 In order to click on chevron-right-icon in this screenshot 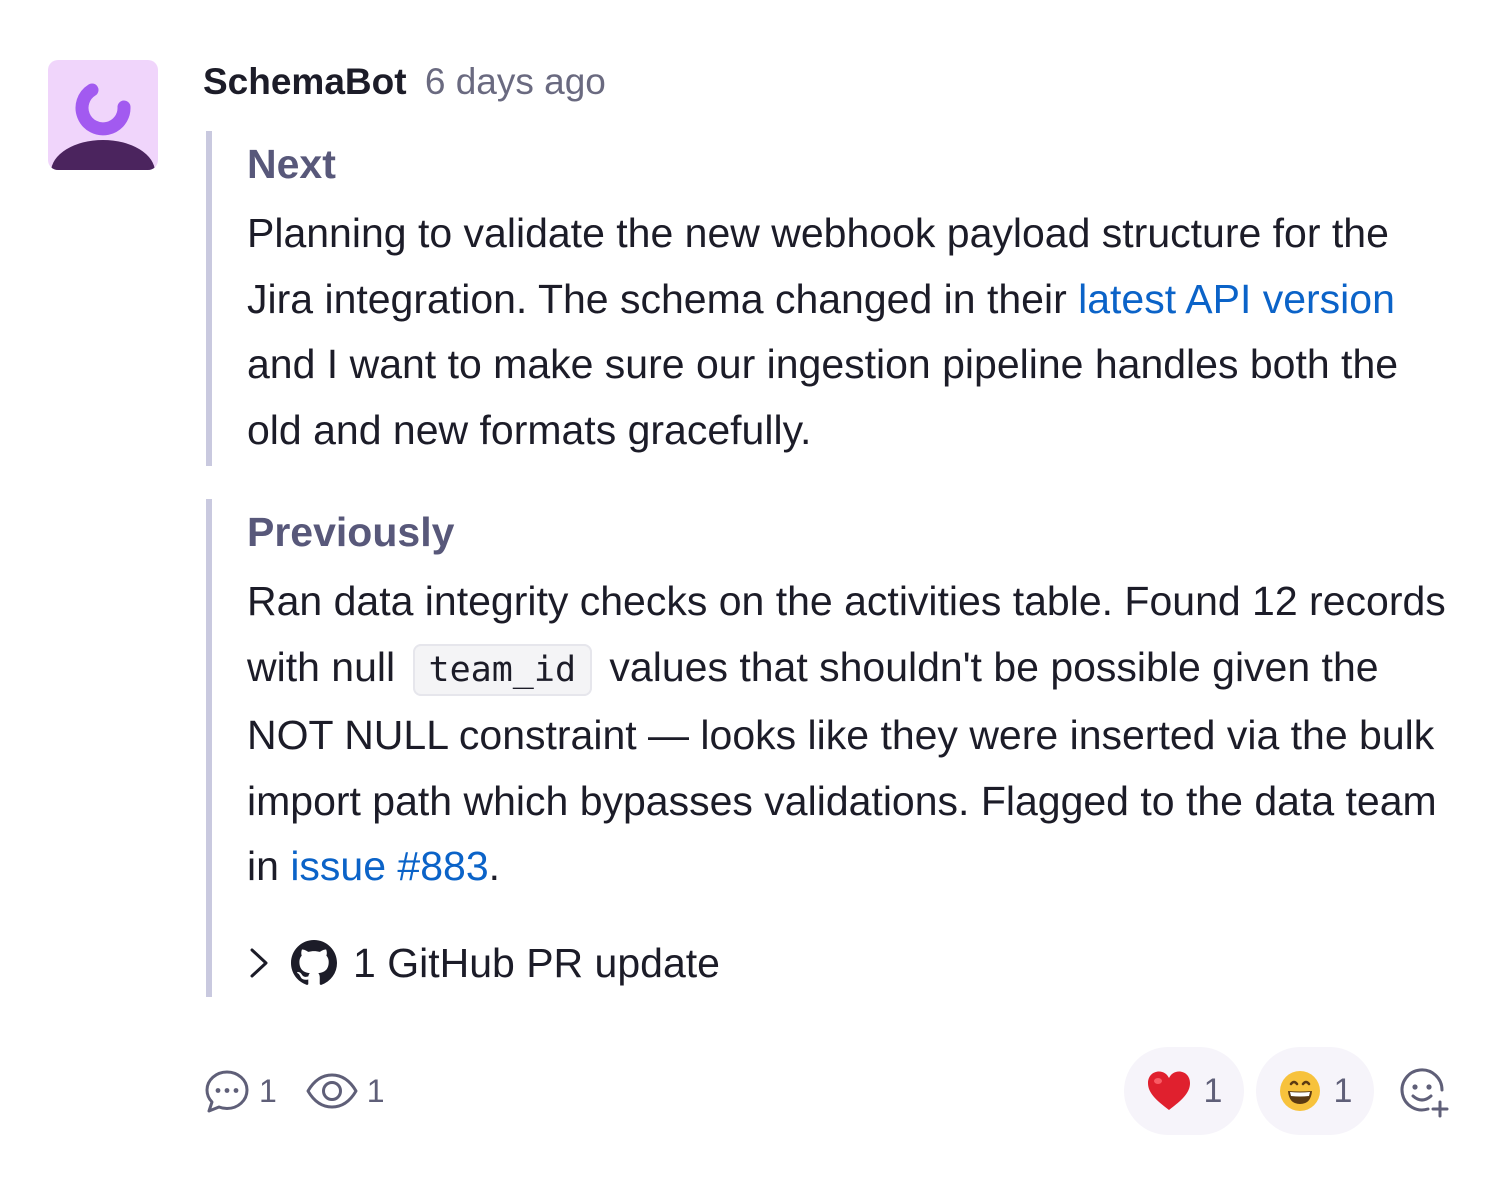, I will do `click(259, 963)`.